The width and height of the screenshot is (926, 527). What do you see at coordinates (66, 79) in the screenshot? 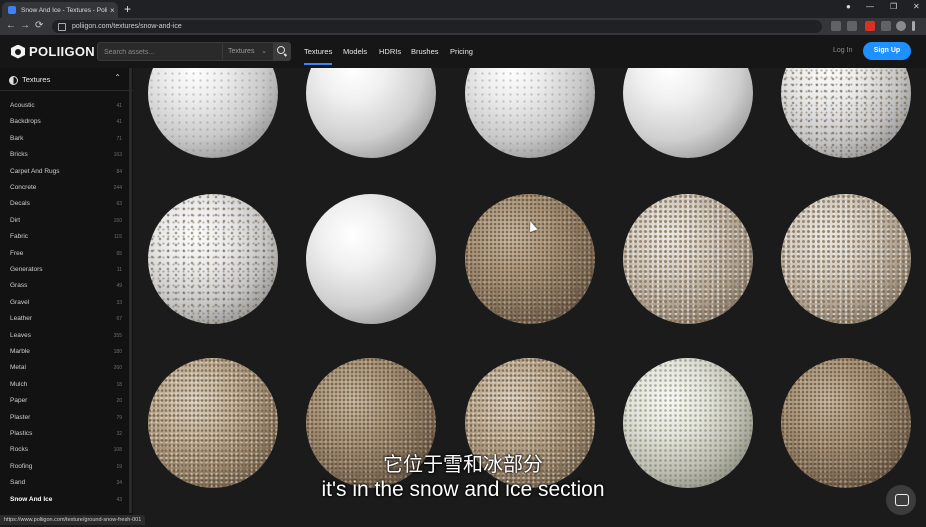
I see `sidebar-header: Textures ⌃` at bounding box center [66, 79].